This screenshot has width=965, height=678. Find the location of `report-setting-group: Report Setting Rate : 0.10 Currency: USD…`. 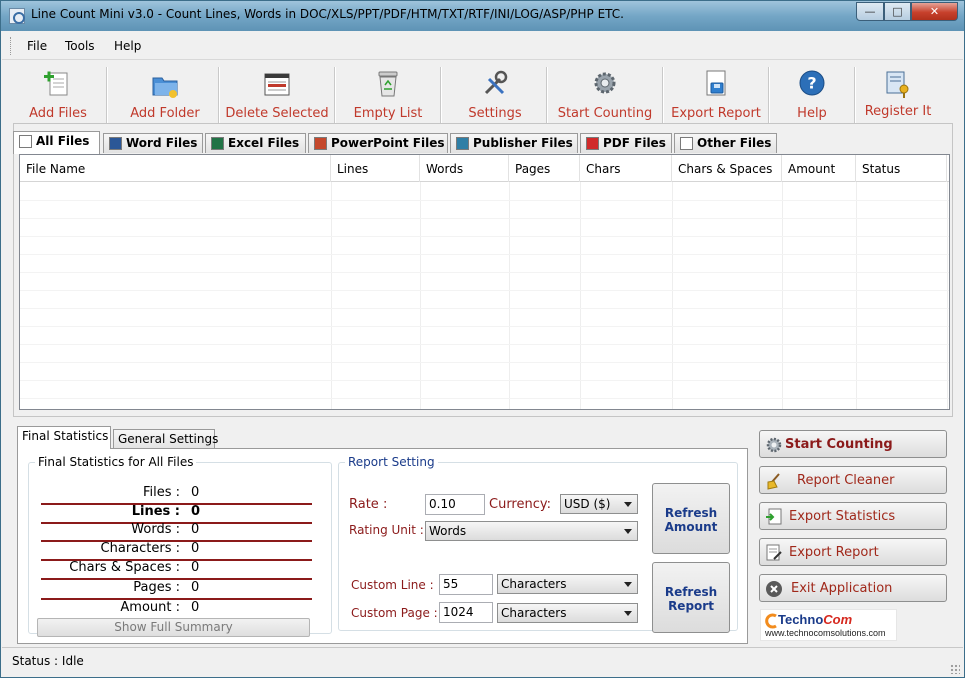

report-setting-group: Report Setting Rate : 0.10 Currency: USD… is located at coordinates (538, 544).